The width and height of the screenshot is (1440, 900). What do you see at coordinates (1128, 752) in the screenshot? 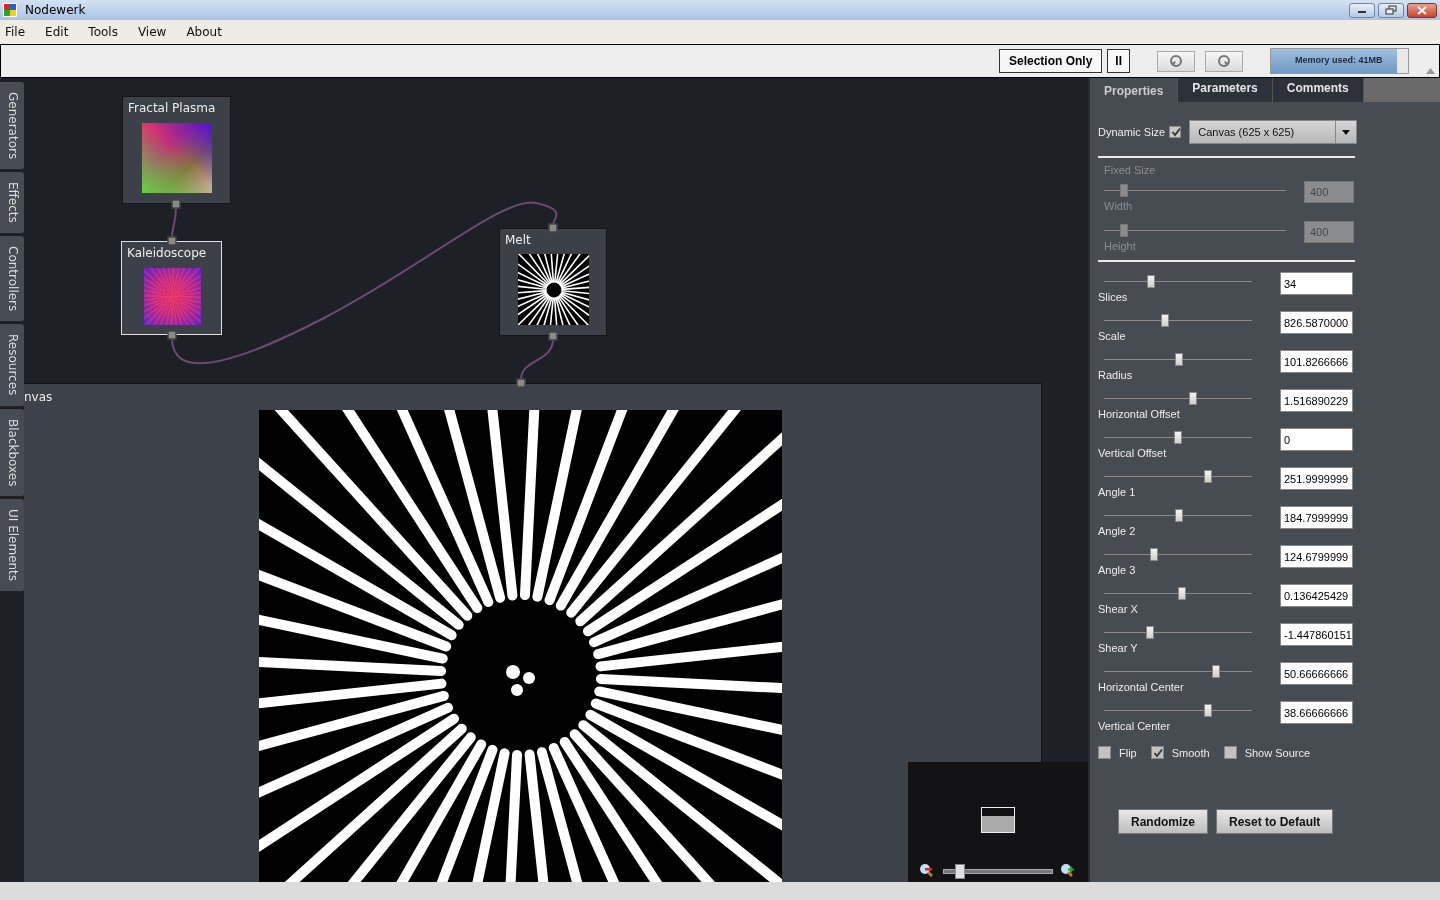
I see `checkbox-label: Flip` at bounding box center [1128, 752].